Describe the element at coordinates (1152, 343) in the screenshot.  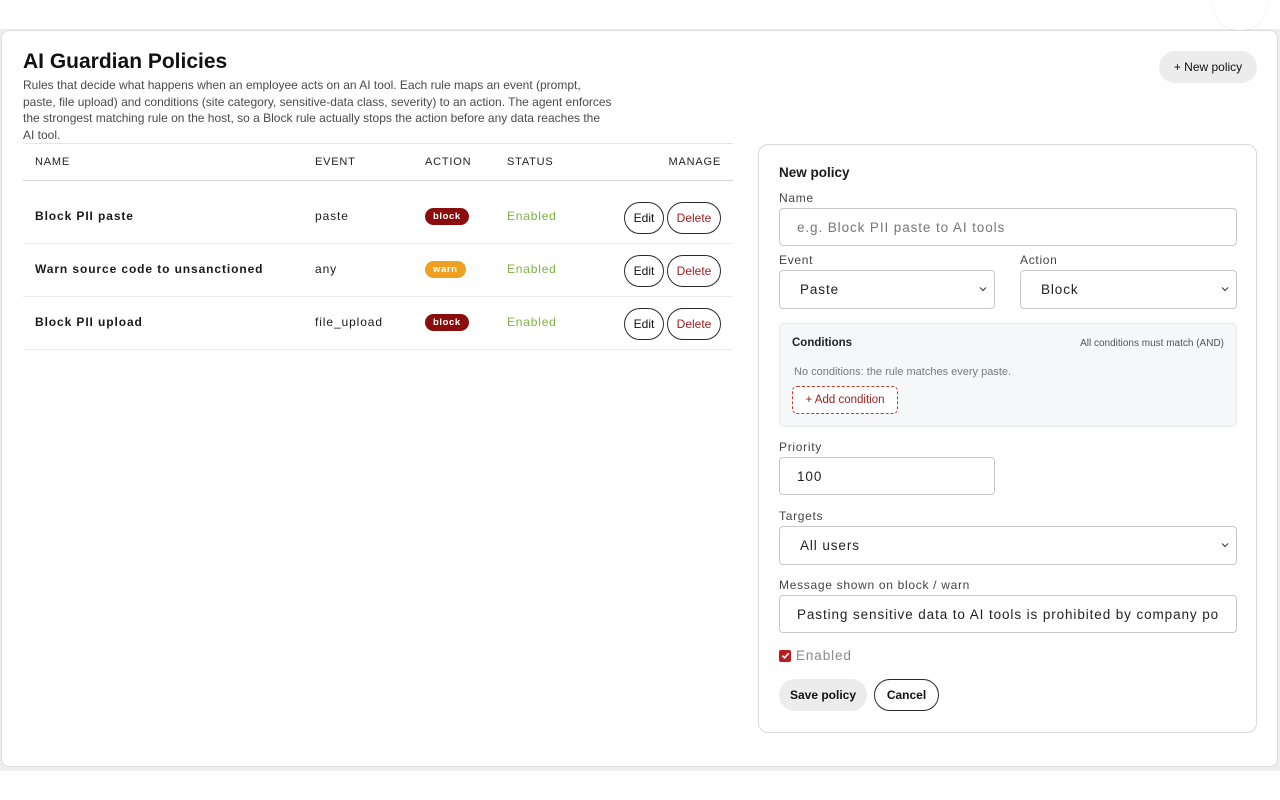
I see `conditions-note: All conditions must match (AND)` at that location.